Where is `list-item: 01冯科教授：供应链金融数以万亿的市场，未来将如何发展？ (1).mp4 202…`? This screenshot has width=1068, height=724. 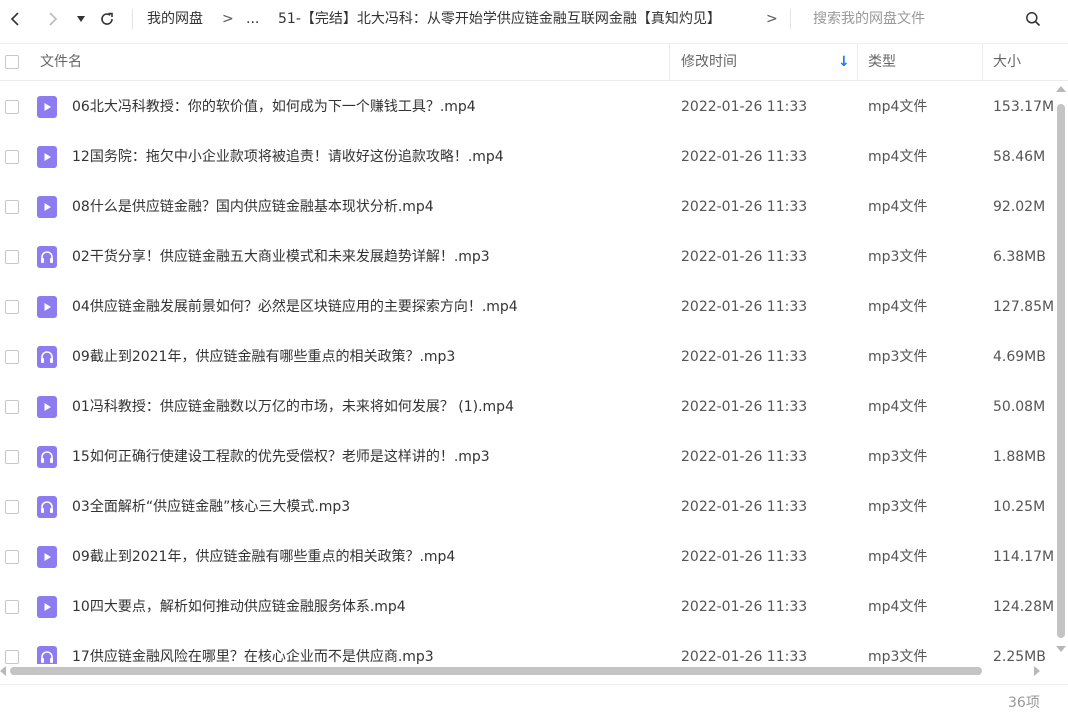 list-item: 01冯科教授：供应链金融数以万亿的市场，未来将如何发展？ (1).mp4 202… is located at coordinates (527, 407).